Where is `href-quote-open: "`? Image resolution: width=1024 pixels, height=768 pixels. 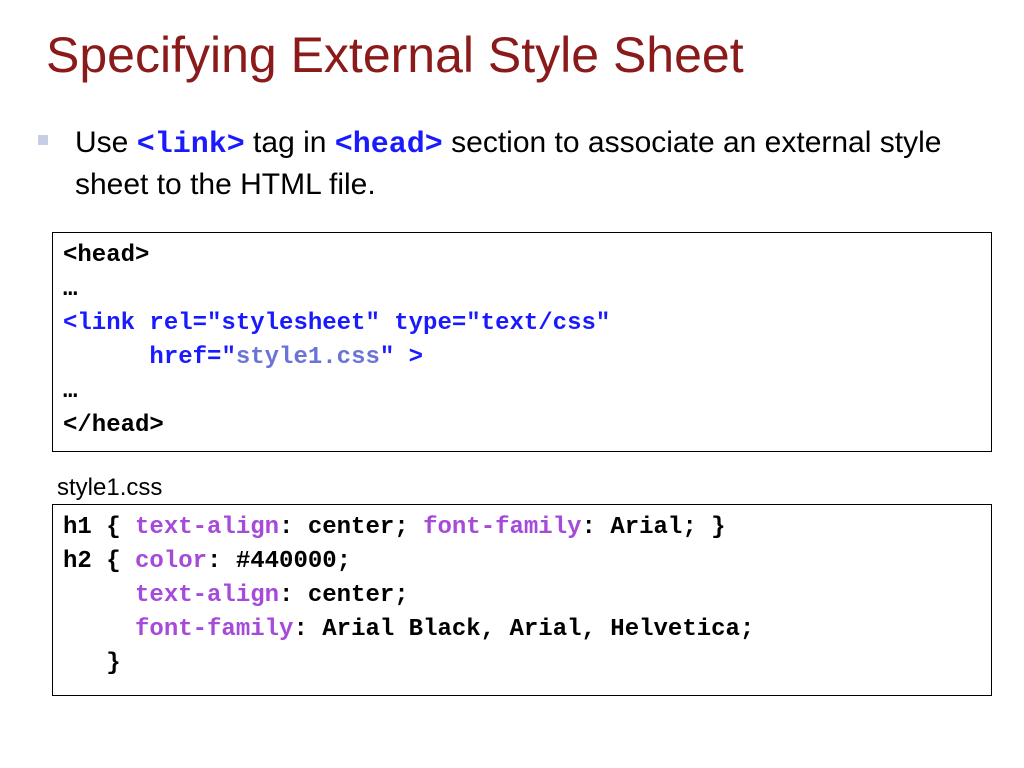
href-quote-open: " is located at coordinates (228, 357).